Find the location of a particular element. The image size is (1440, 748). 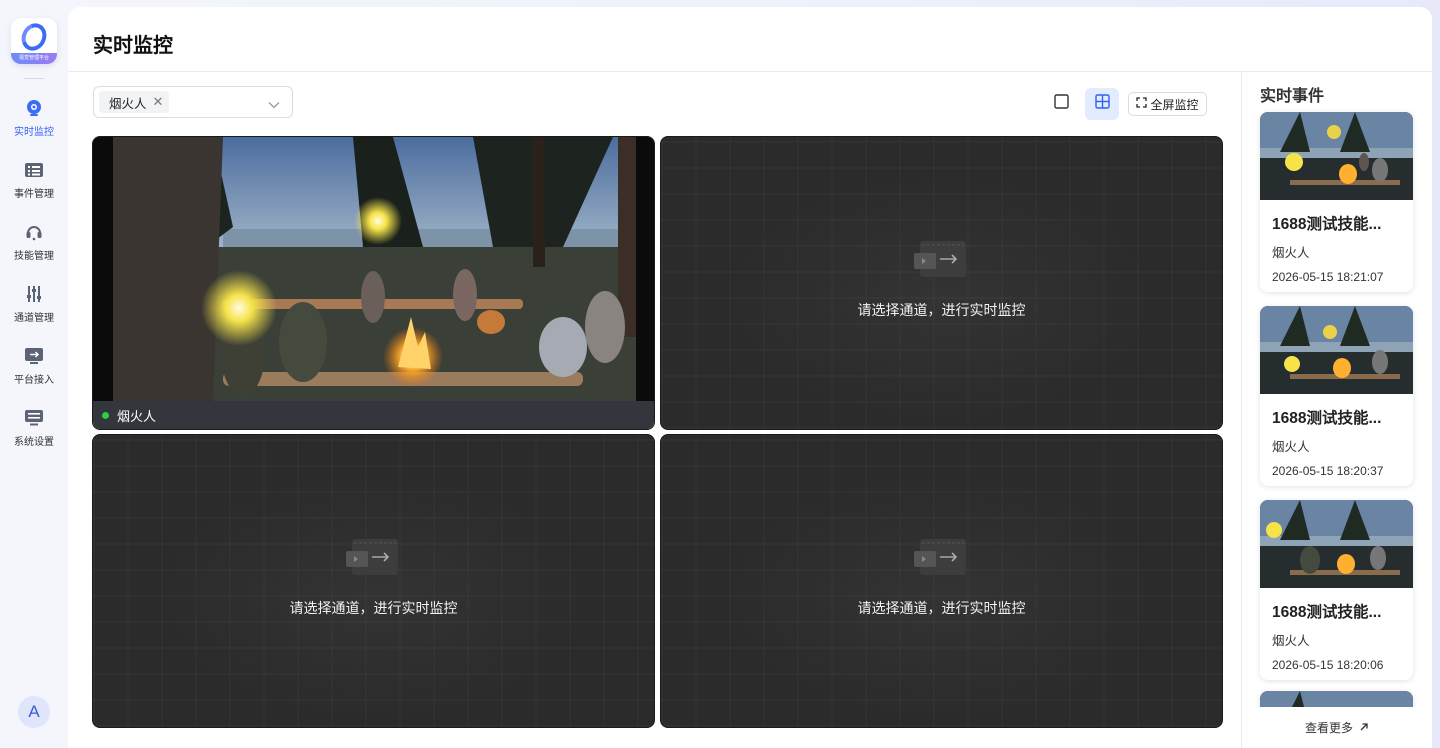

headset-icon is located at coordinates (34, 232).